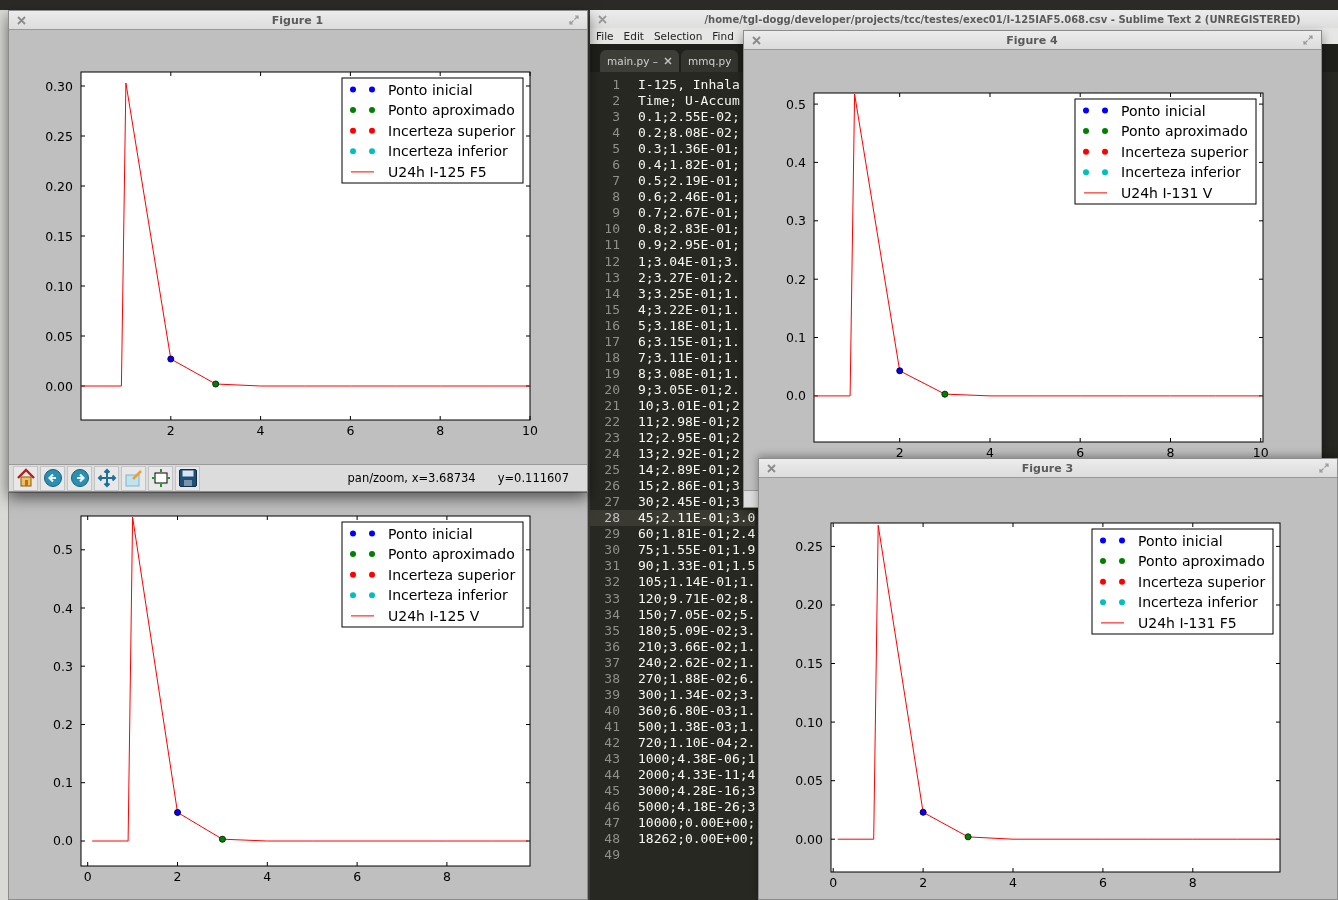 The width and height of the screenshot is (1338, 900). I want to click on line-number: 39, so click(612, 694).